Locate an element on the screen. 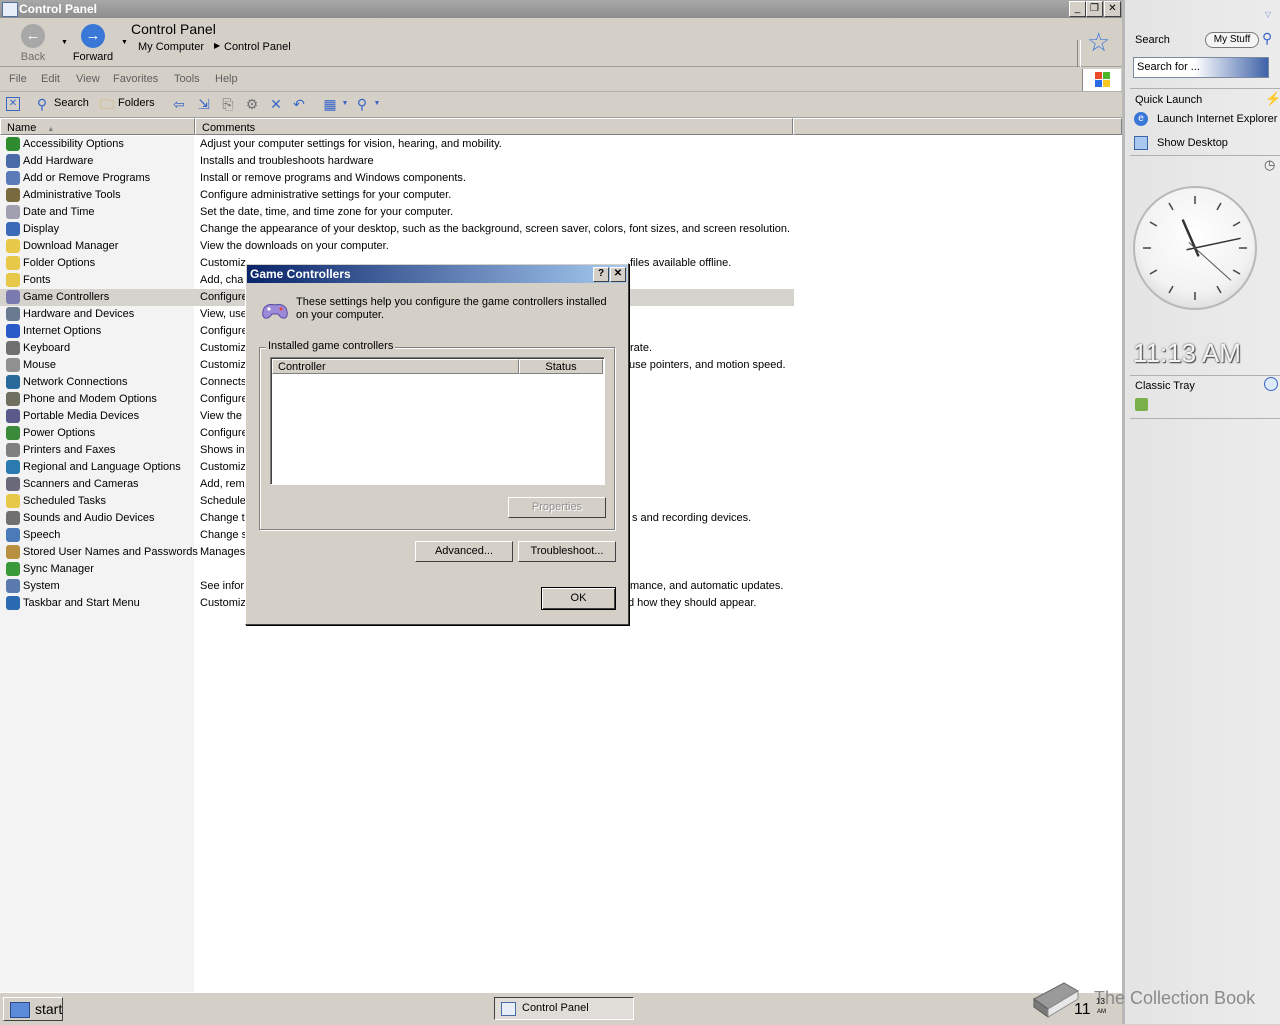  views-icon: ▦ is located at coordinates (330, 104).